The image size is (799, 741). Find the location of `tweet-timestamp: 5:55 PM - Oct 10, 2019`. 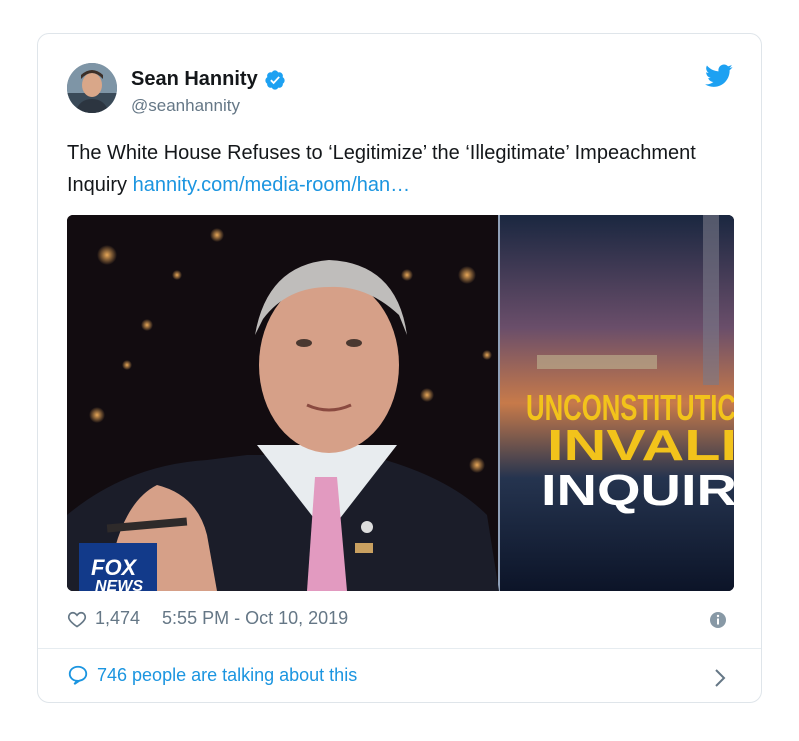

tweet-timestamp: 5:55 PM - Oct 10, 2019 is located at coordinates (255, 618).